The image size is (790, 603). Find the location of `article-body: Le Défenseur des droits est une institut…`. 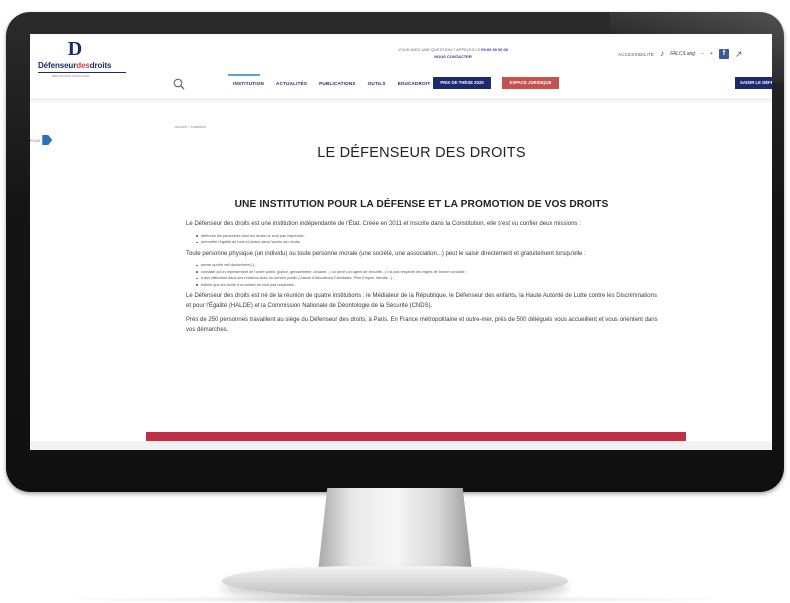

article-body: Le Défenseur des droits est une institut… is located at coordinates (423, 278).